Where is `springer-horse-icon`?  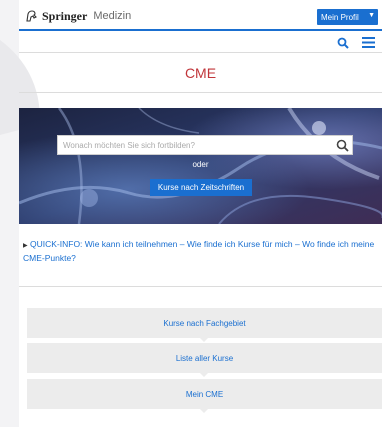
springer-horse-icon is located at coordinates (31, 16).